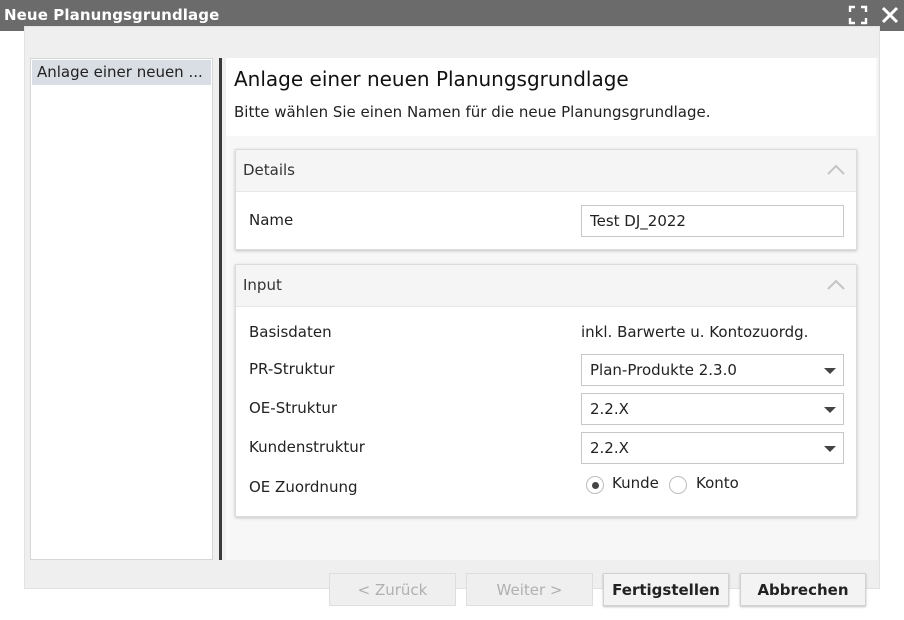  What do you see at coordinates (431, 79) in the screenshot?
I see `page-title: Anlage einer neuen Planungsgrundlage` at bounding box center [431, 79].